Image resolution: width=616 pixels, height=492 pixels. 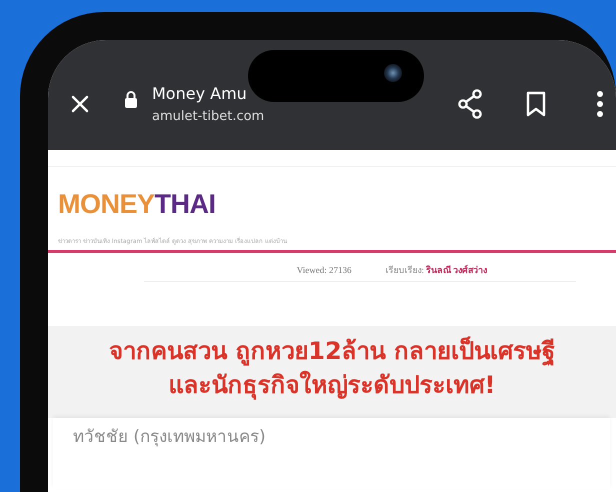 I want to click on headline-line: จากคนสวน ถูกหวย12ล้าน กลายเป็นเศรษฐี, so click(x=332, y=351).